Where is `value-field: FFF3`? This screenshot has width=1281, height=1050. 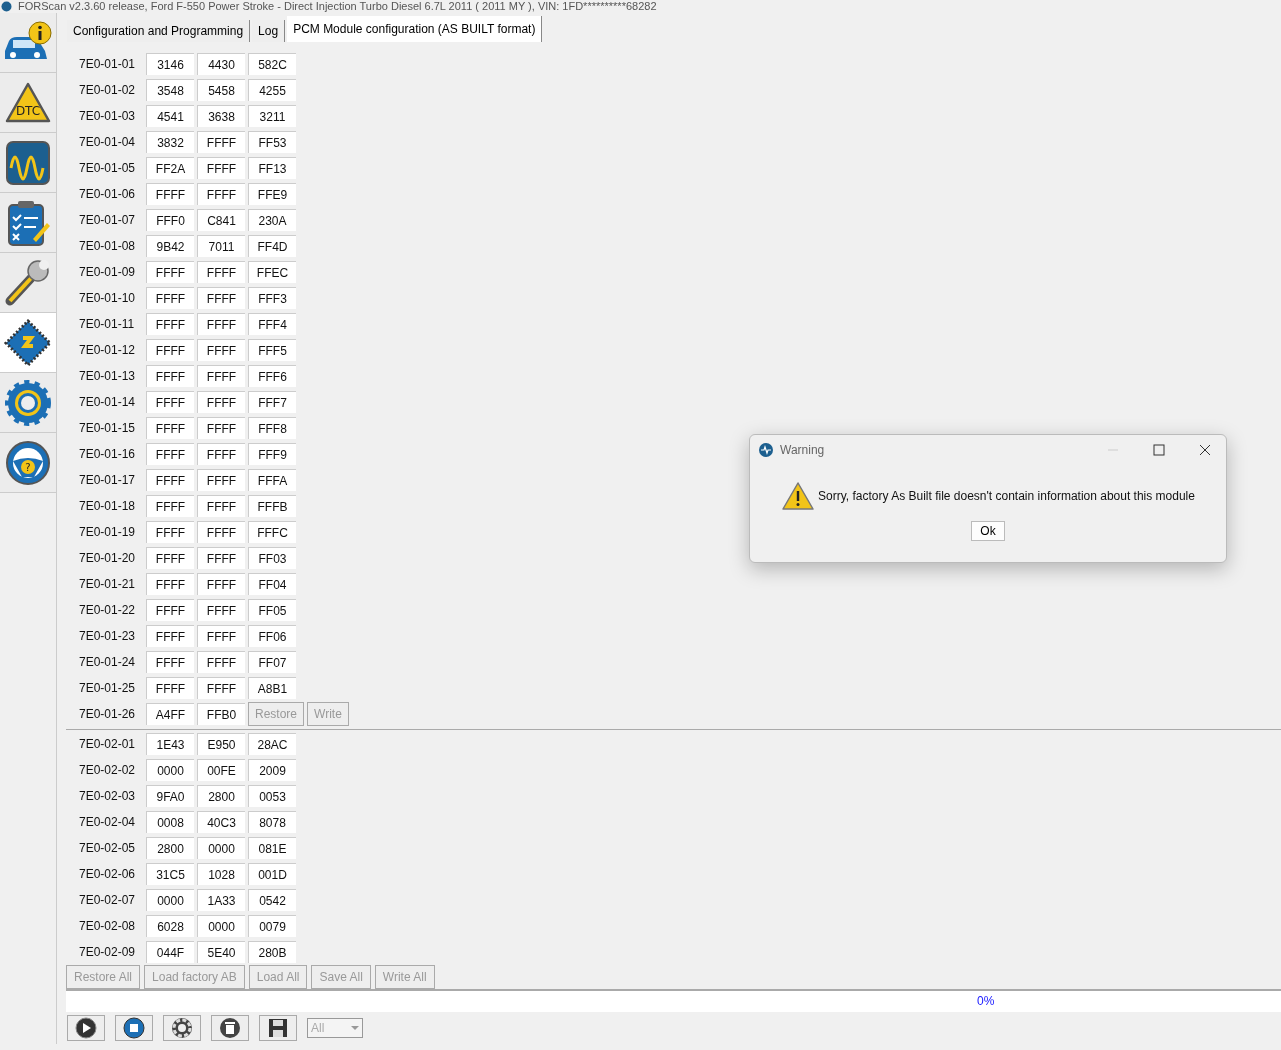 value-field: FFF3 is located at coordinates (272, 298).